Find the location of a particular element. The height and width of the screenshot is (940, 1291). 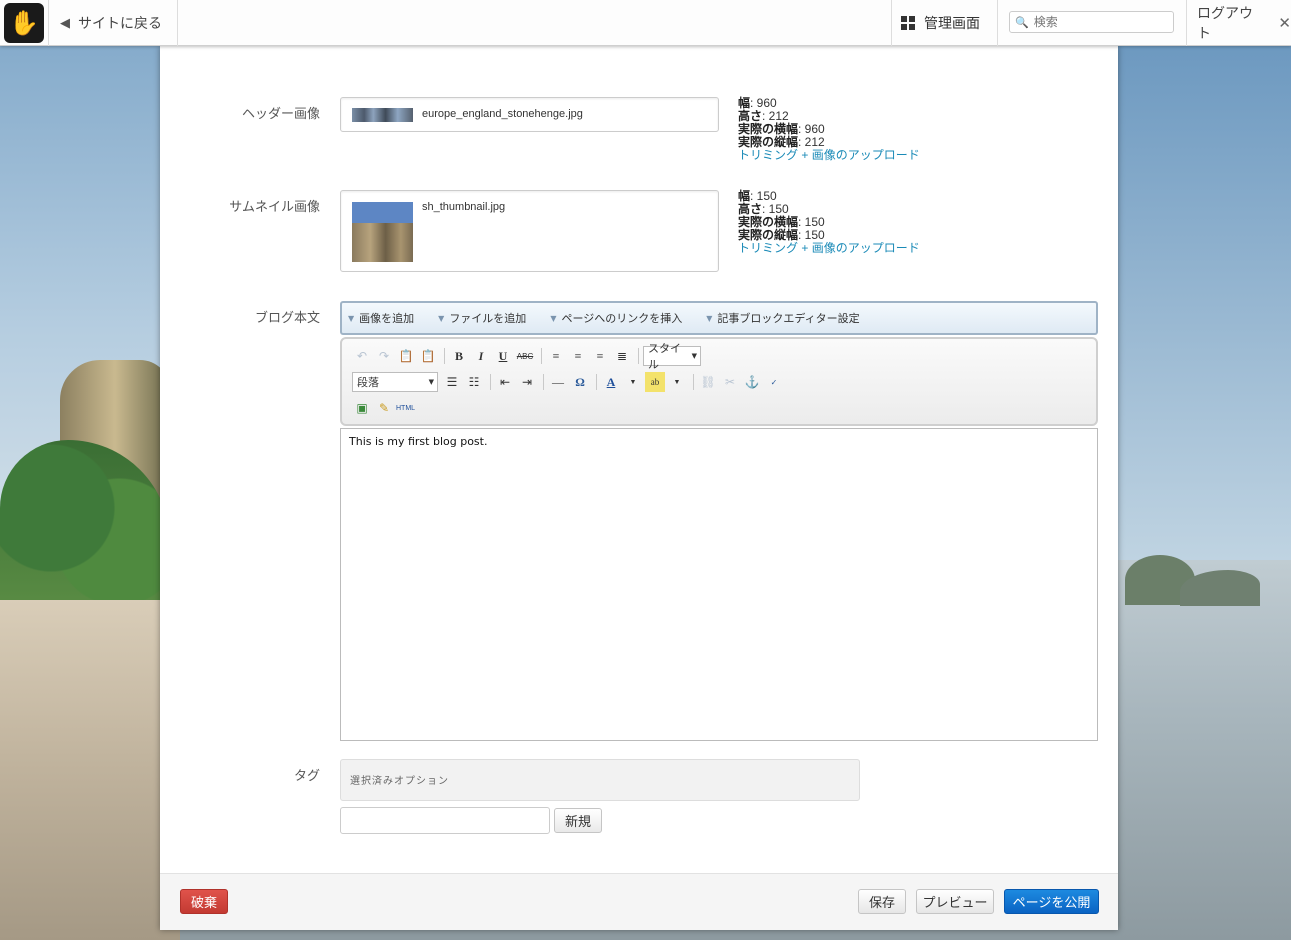

panel-footer: 破棄 保存 プレビュー ページを公開 is located at coordinates (639, 901).